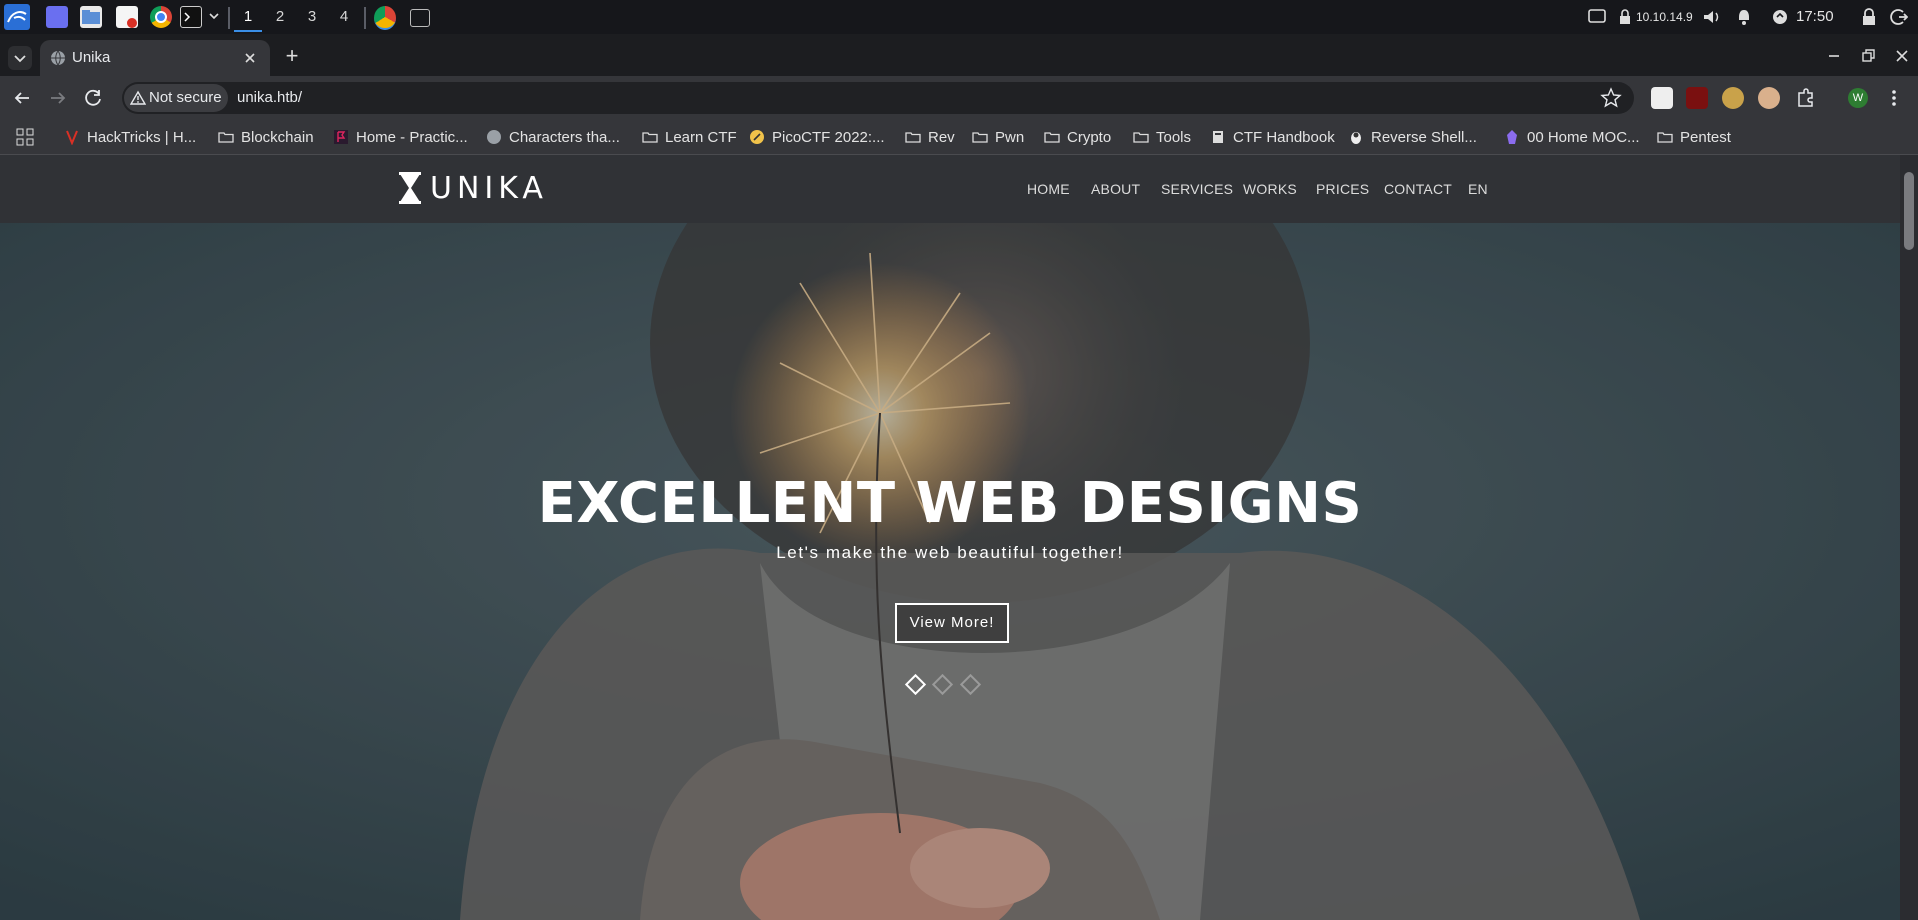 The image size is (1918, 920). Describe the element at coordinates (344, 17) in the screenshot. I see `workspace-4: 4` at that location.